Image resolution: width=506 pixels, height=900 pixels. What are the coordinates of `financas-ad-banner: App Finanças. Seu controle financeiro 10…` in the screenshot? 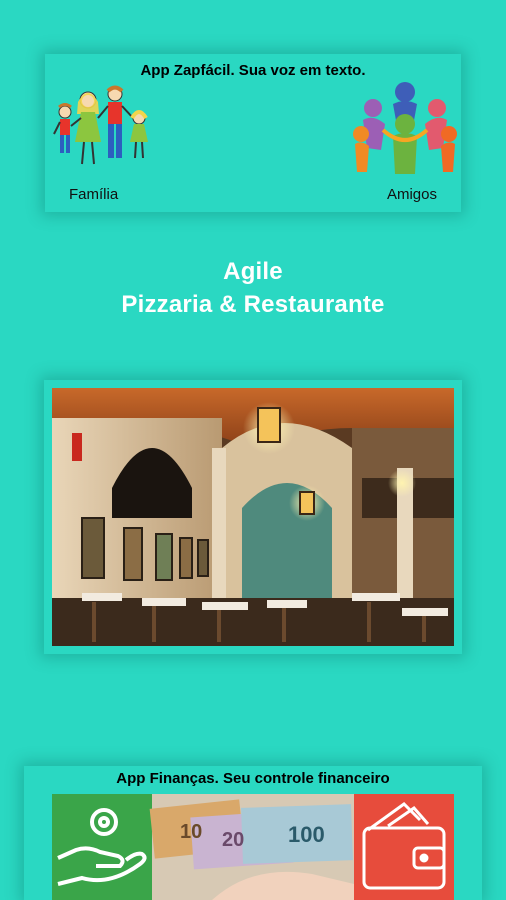 It's located at (253, 833).